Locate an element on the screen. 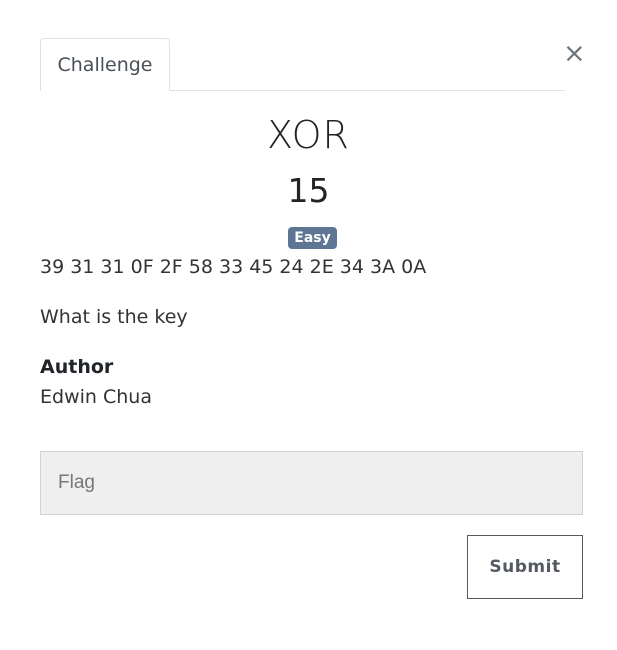 The image size is (617, 650). submit-button: Submit is located at coordinates (525, 567).